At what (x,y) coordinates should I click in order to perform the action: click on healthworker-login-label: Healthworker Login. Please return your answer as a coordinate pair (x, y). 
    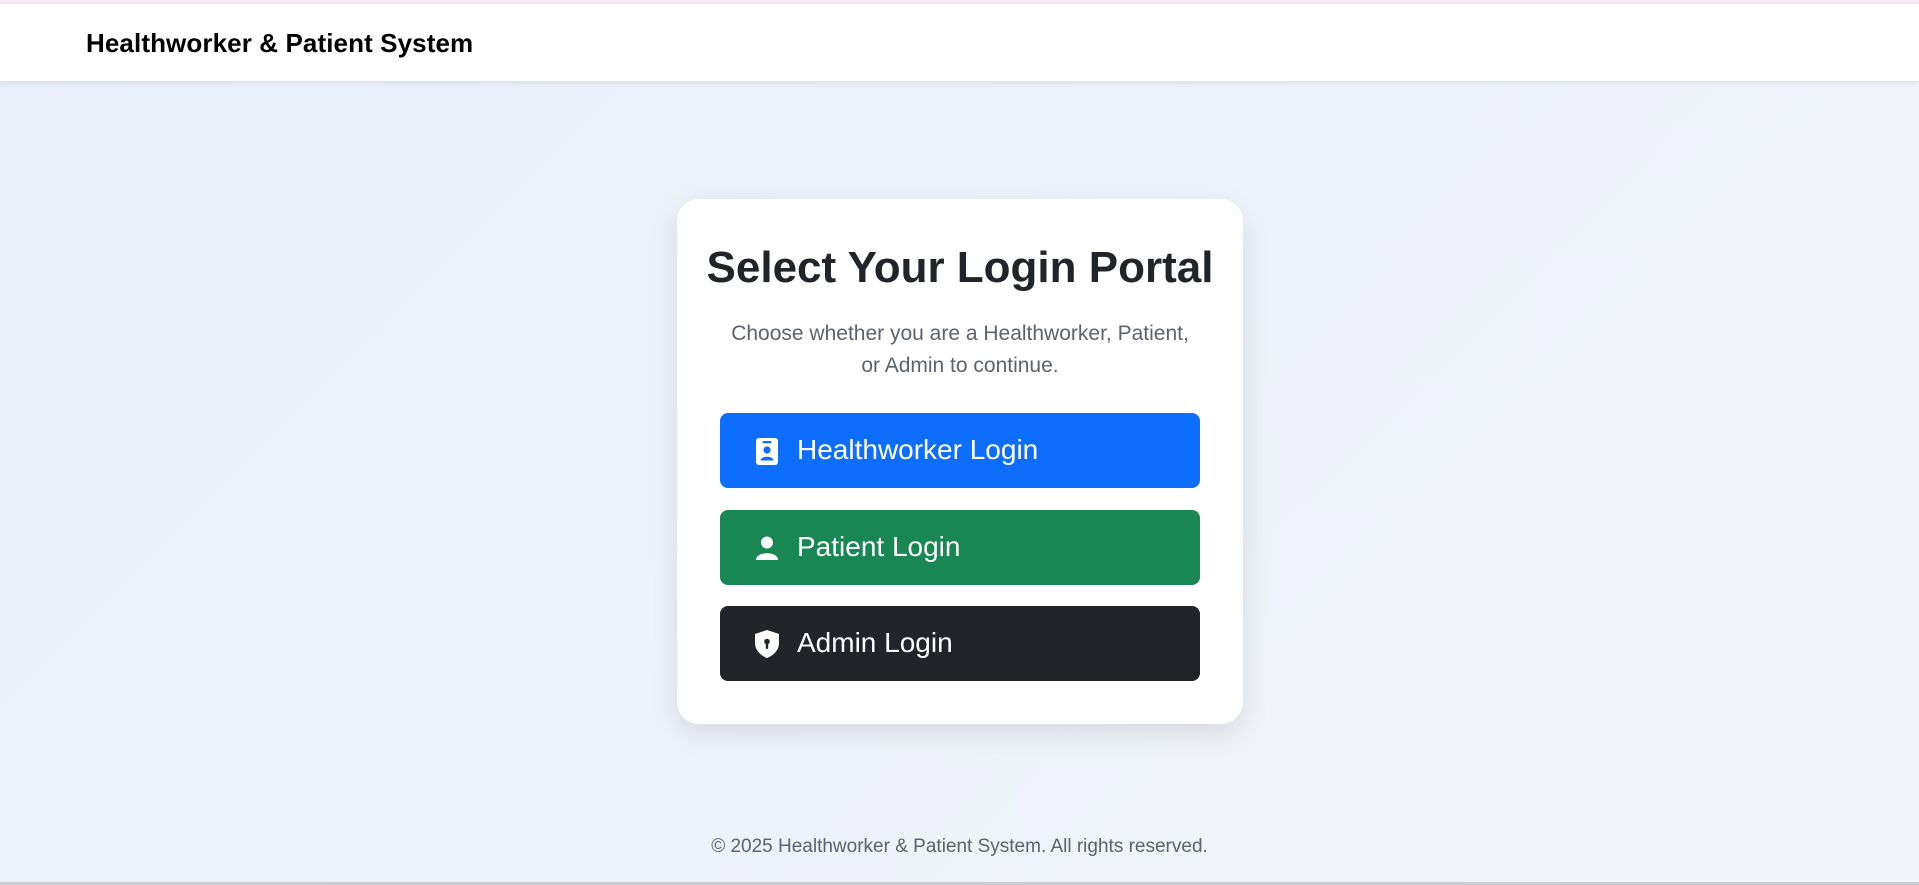
    Looking at the image, I should click on (918, 449).